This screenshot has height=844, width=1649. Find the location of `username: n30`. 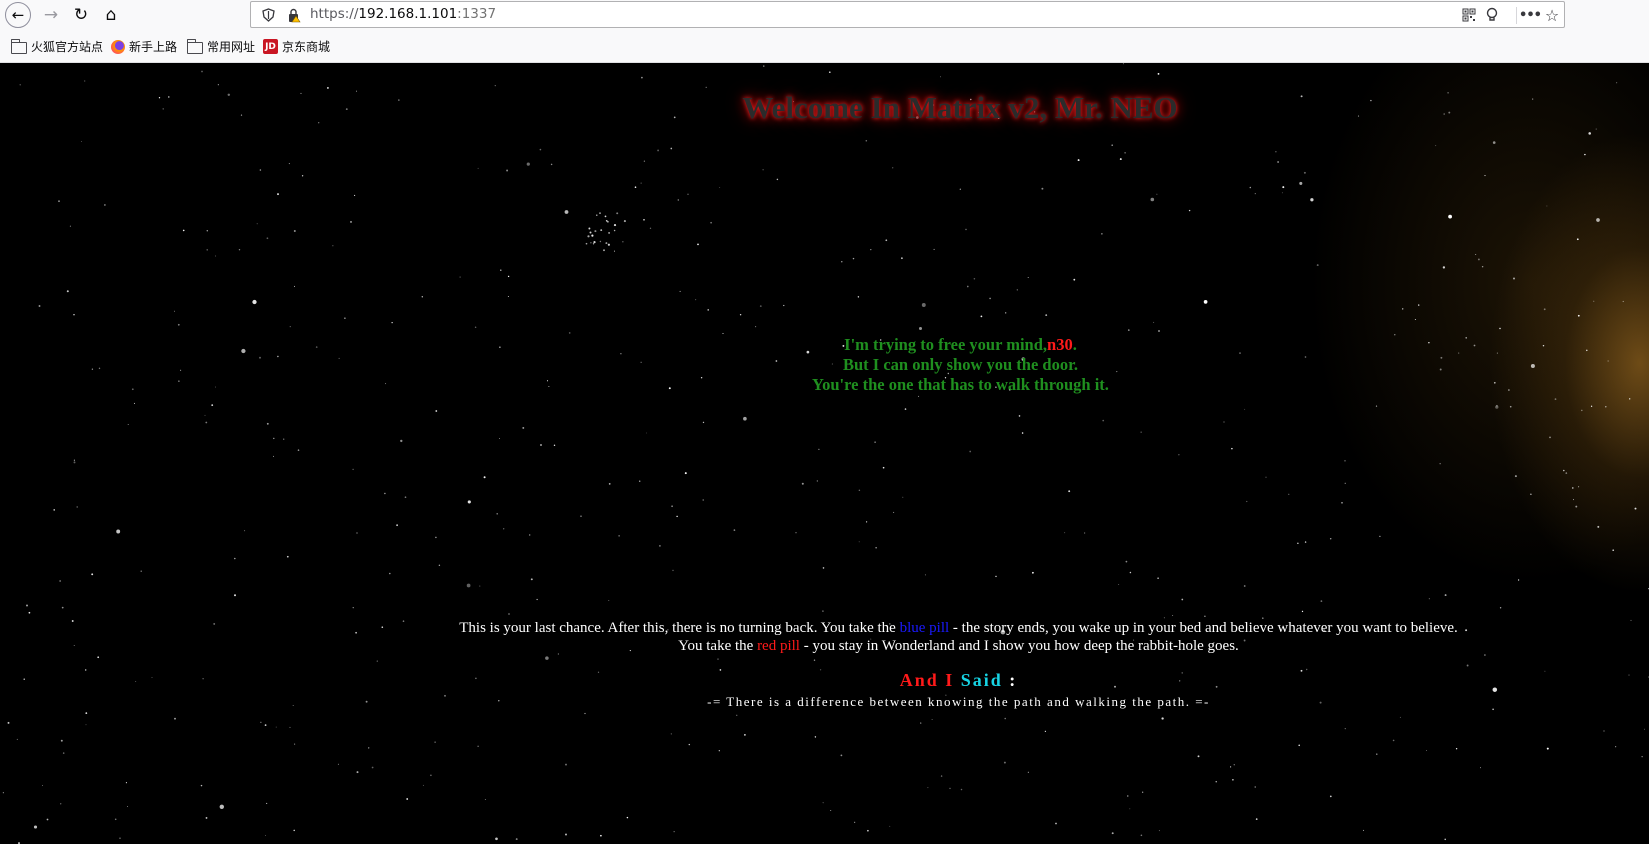

username: n30 is located at coordinates (1060, 344).